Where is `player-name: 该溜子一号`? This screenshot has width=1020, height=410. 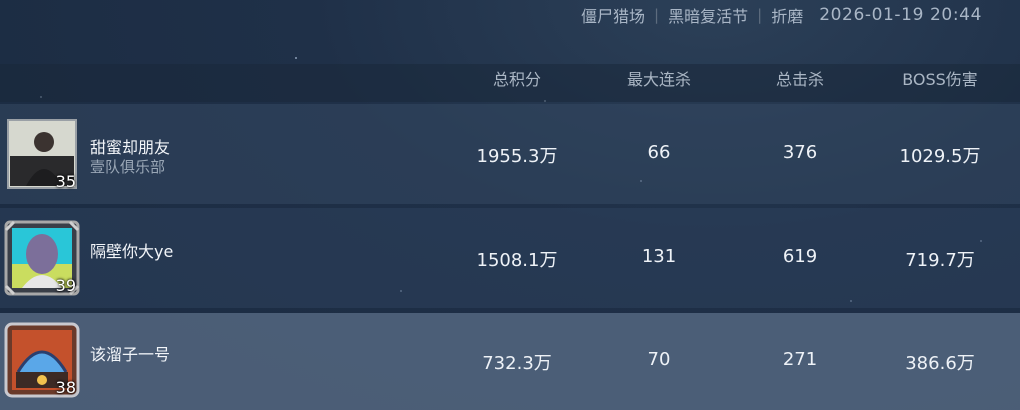 player-name: 该溜子一号 is located at coordinates (130, 354).